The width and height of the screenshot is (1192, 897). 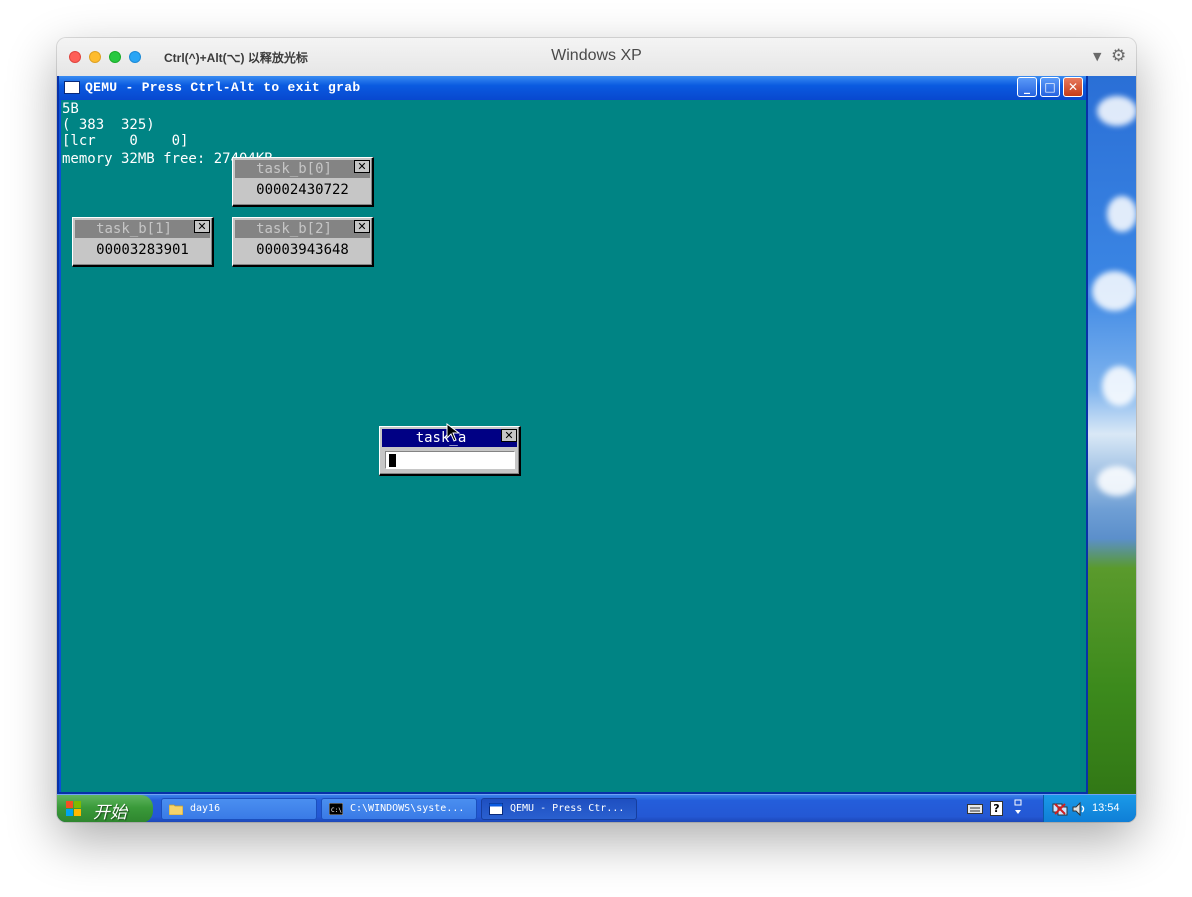 What do you see at coordinates (1106, 808) in the screenshot?
I see `clock: 13:54` at bounding box center [1106, 808].